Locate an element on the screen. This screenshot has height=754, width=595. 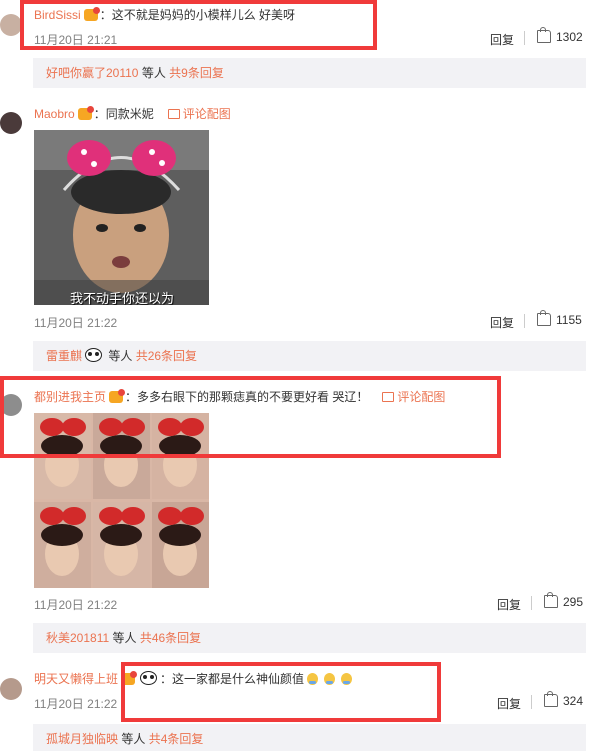
meme-illustration is located at coordinates (121, 217).